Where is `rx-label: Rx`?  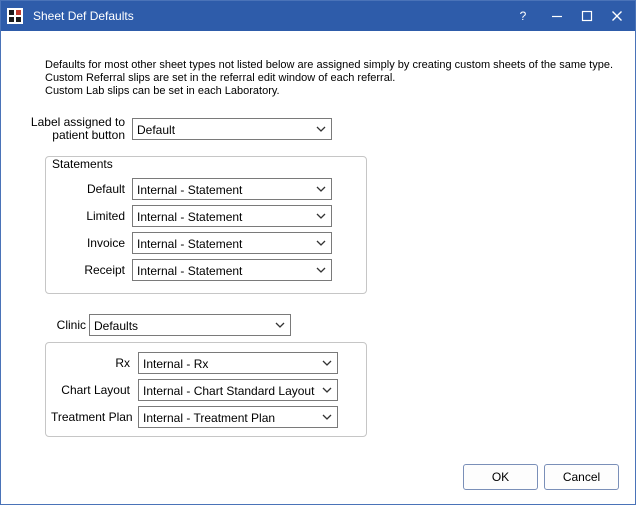
rx-label: Rx is located at coordinates (122, 363).